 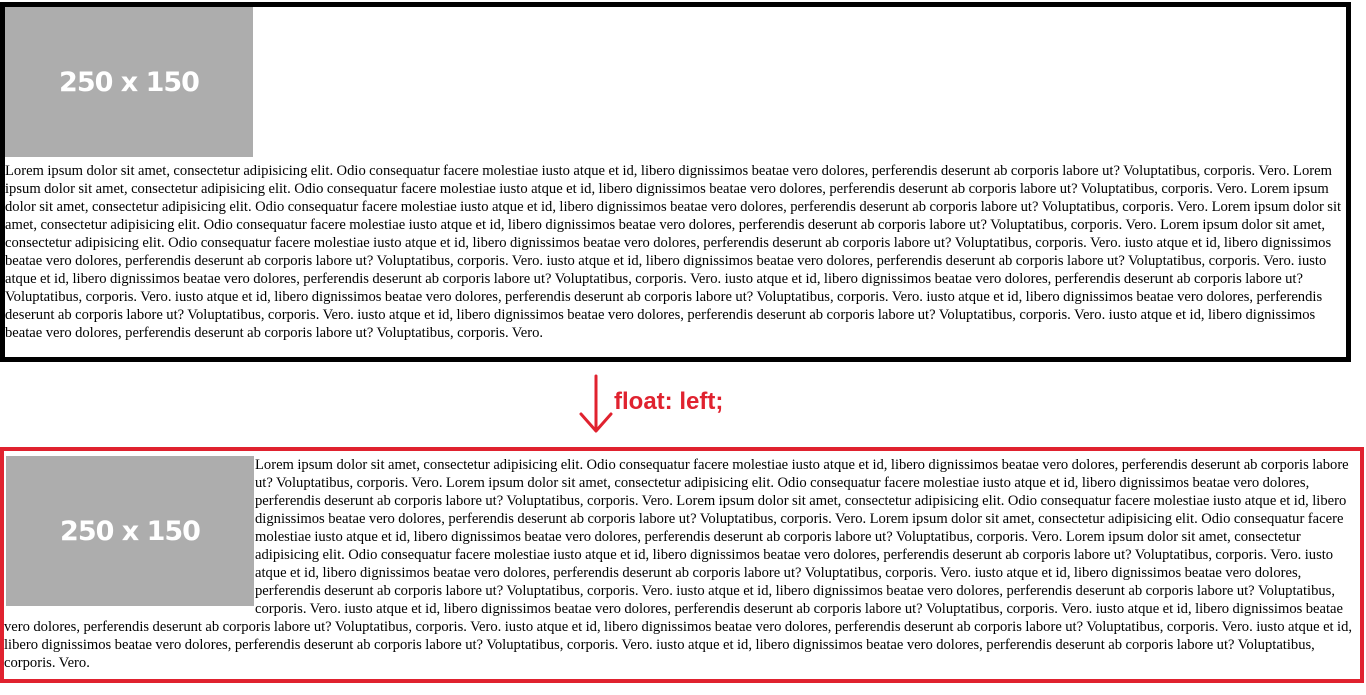 I want to click on float-annotation: float: left;, so click(x=688, y=405).